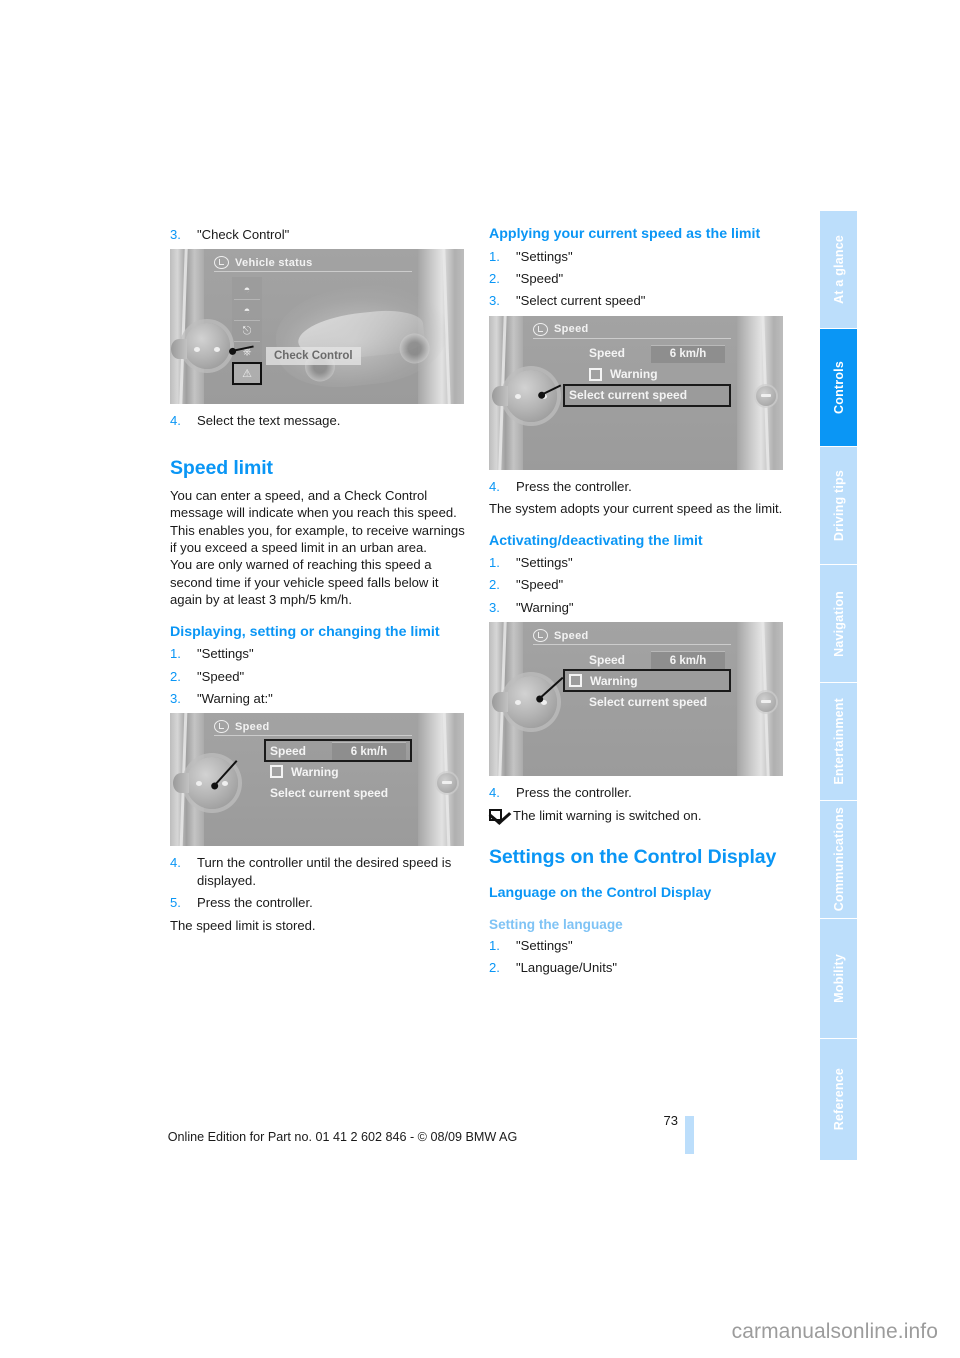 This screenshot has height=1358, width=960. What do you see at coordinates (596, 540) in the screenshot?
I see `heading-activating-deactivating: Activating/deactivating the limit` at bounding box center [596, 540].